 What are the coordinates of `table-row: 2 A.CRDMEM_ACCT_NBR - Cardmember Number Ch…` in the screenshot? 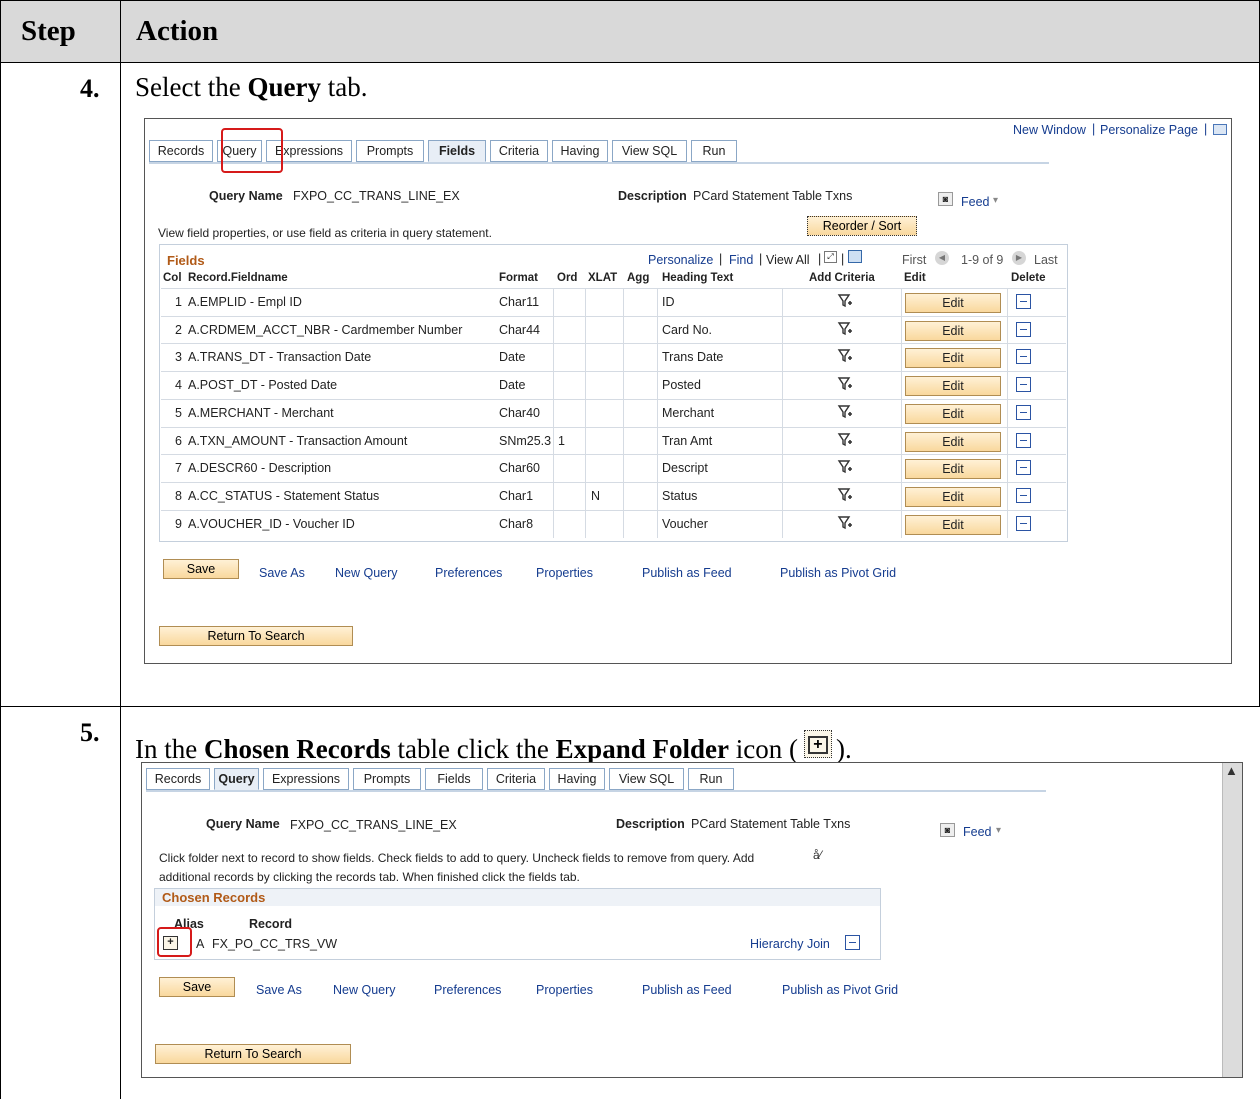 It's located at (613, 329).